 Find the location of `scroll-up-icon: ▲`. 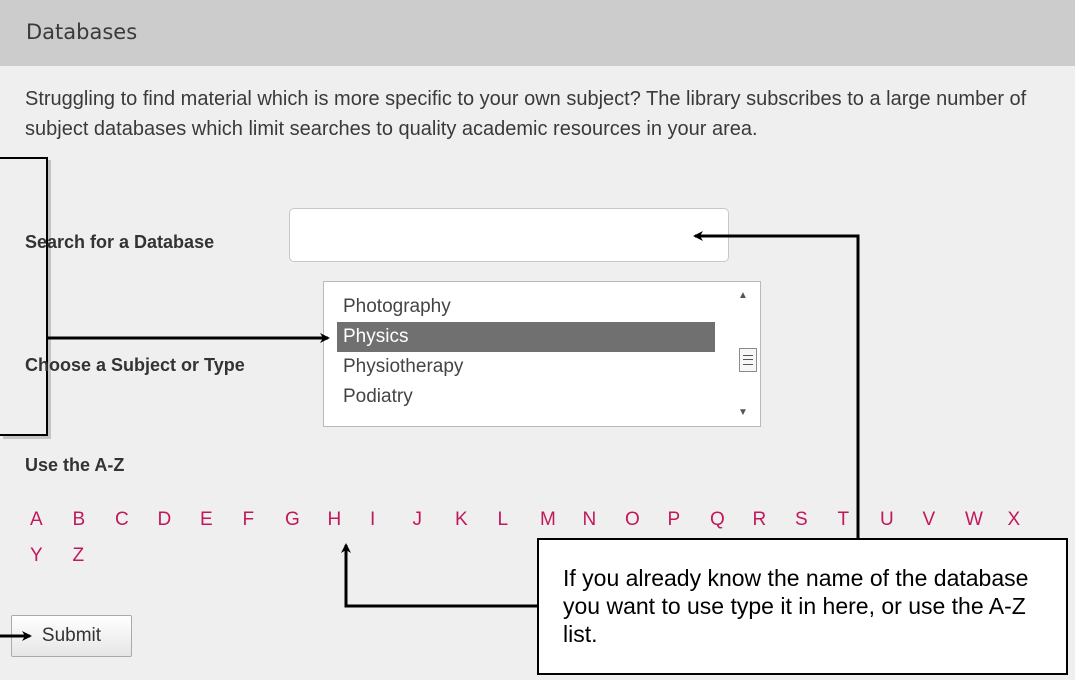

scroll-up-icon: ▲ is located at coordinates (743, 295).